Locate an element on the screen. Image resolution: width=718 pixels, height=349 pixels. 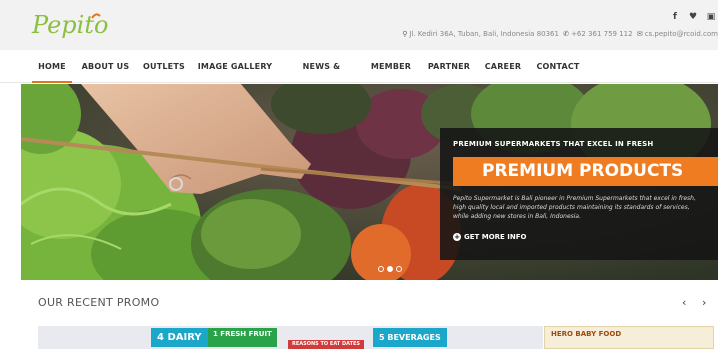
get-more-info-label: GET MORE INFO is located at coordinates (495, 237).